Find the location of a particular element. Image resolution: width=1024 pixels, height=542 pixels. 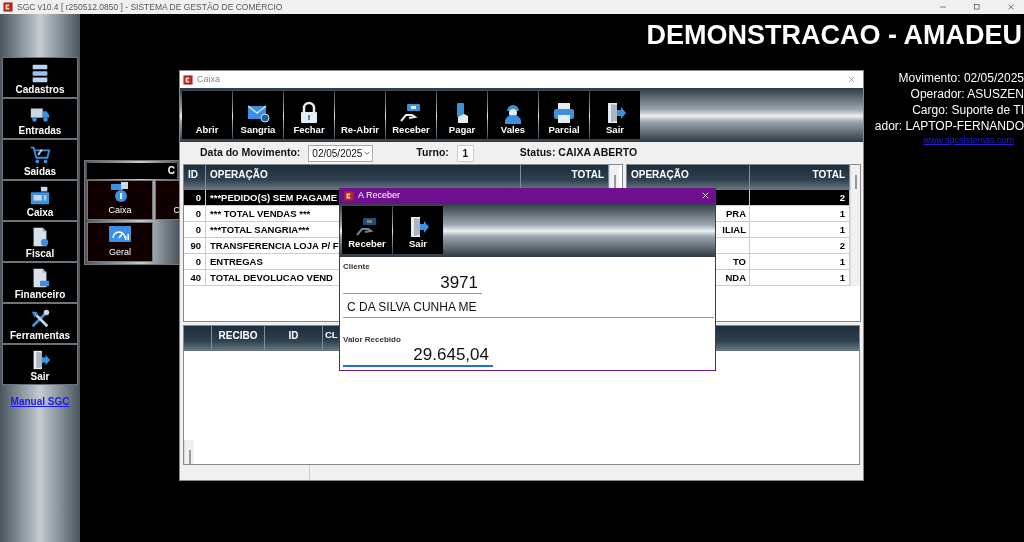

session-info: Movimento: 02/05/2025 is located at coordinates (961, 78).